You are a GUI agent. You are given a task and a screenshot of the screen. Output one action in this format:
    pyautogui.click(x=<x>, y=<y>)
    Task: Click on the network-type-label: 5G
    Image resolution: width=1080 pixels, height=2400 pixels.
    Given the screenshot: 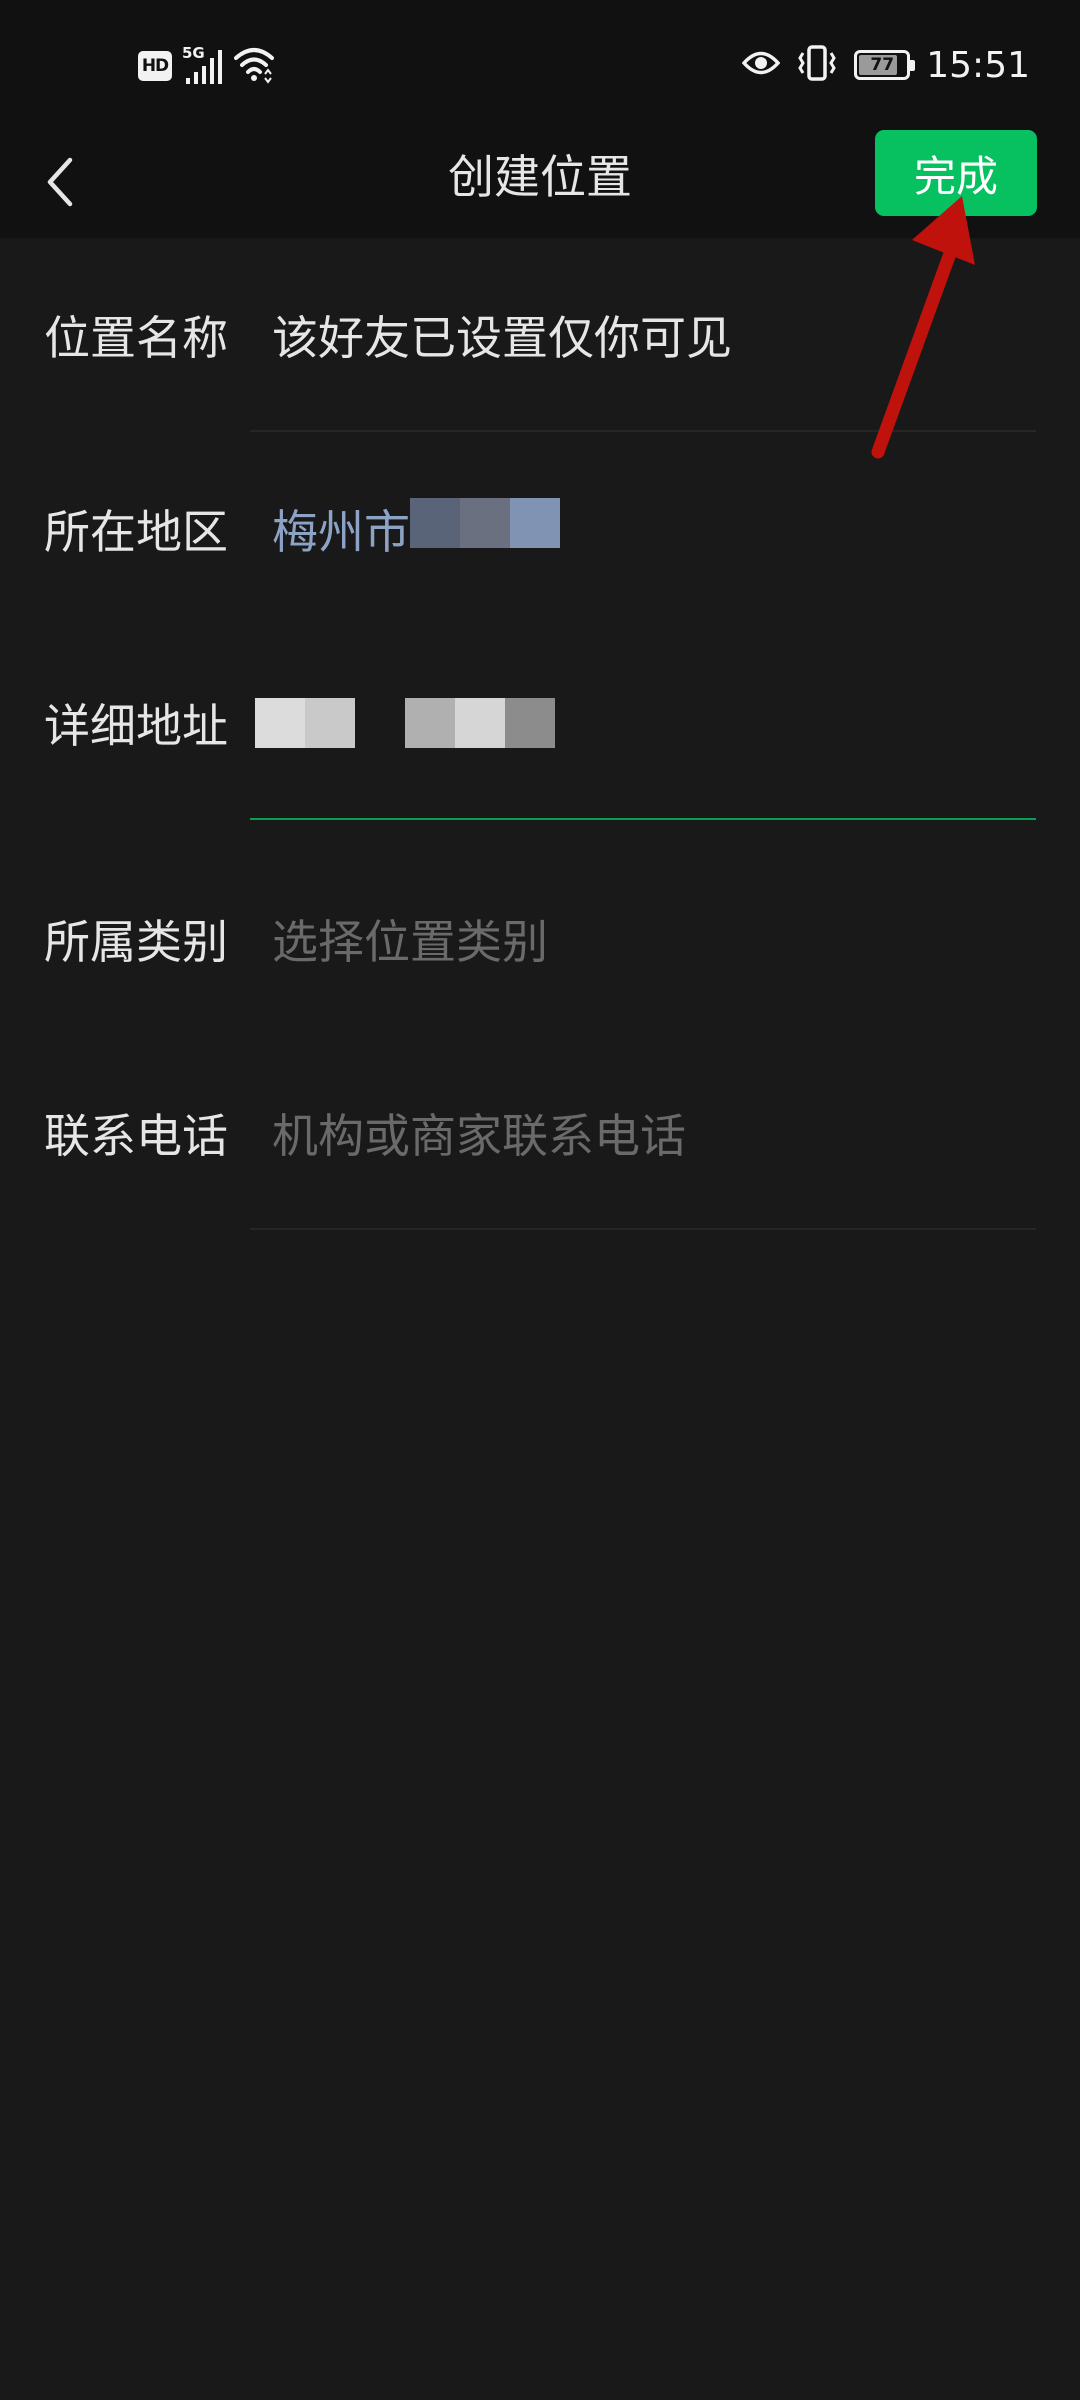 What is the action you would take?
    pyautogui.click(x=193, y=53)
    